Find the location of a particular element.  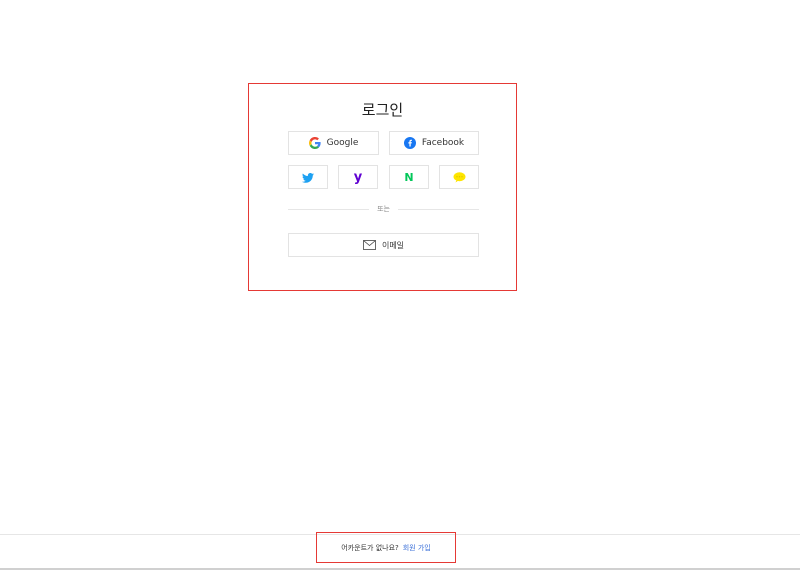

google-icon is located at coordinates (314, 143).